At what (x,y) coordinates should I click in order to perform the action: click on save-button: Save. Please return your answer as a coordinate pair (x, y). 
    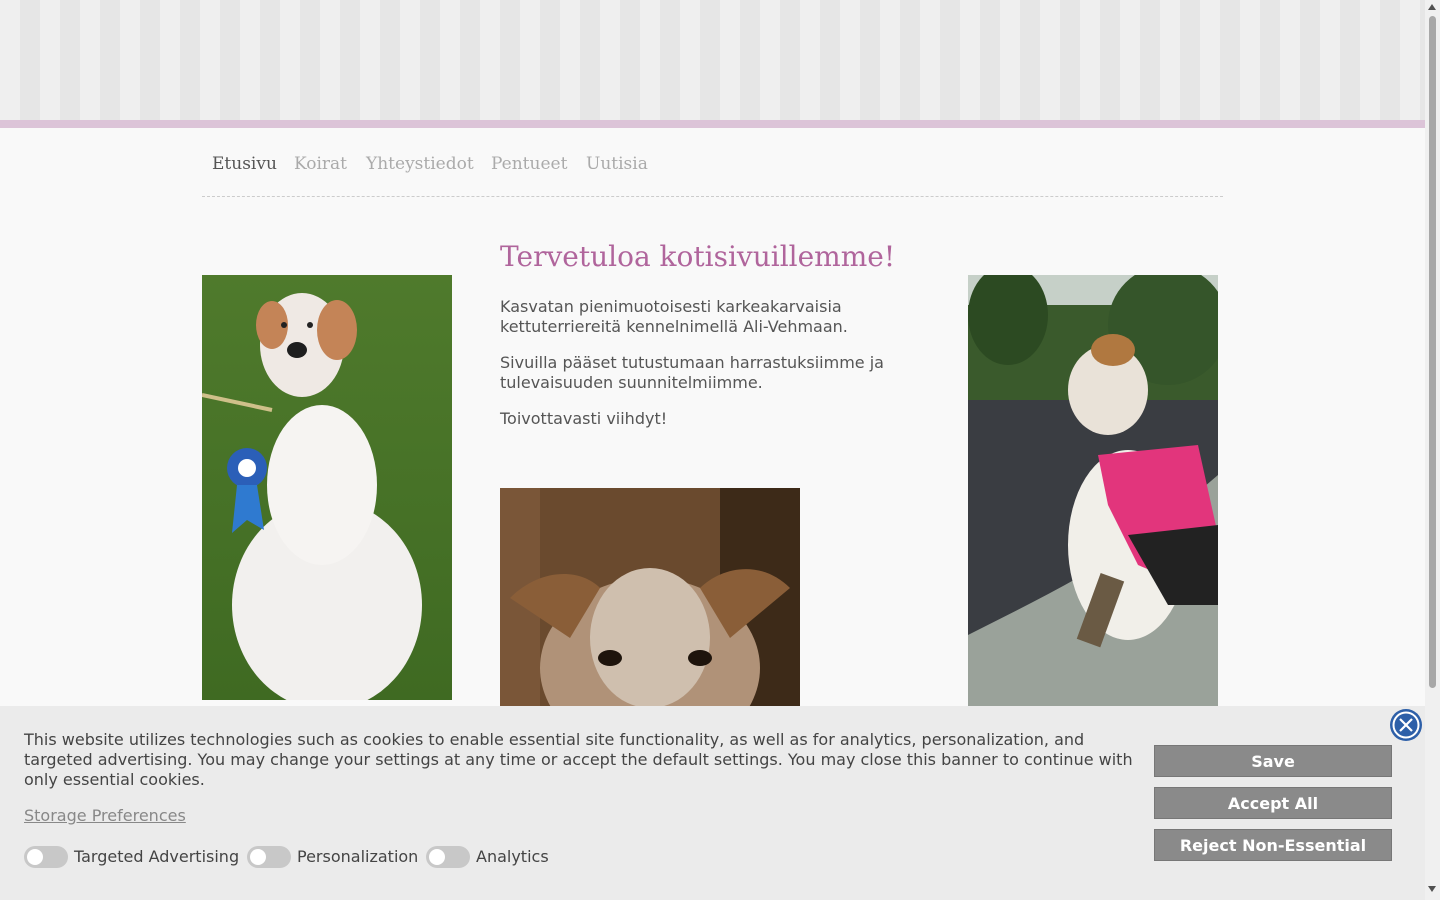
    Looking at the image, I should click on (1273, 761).